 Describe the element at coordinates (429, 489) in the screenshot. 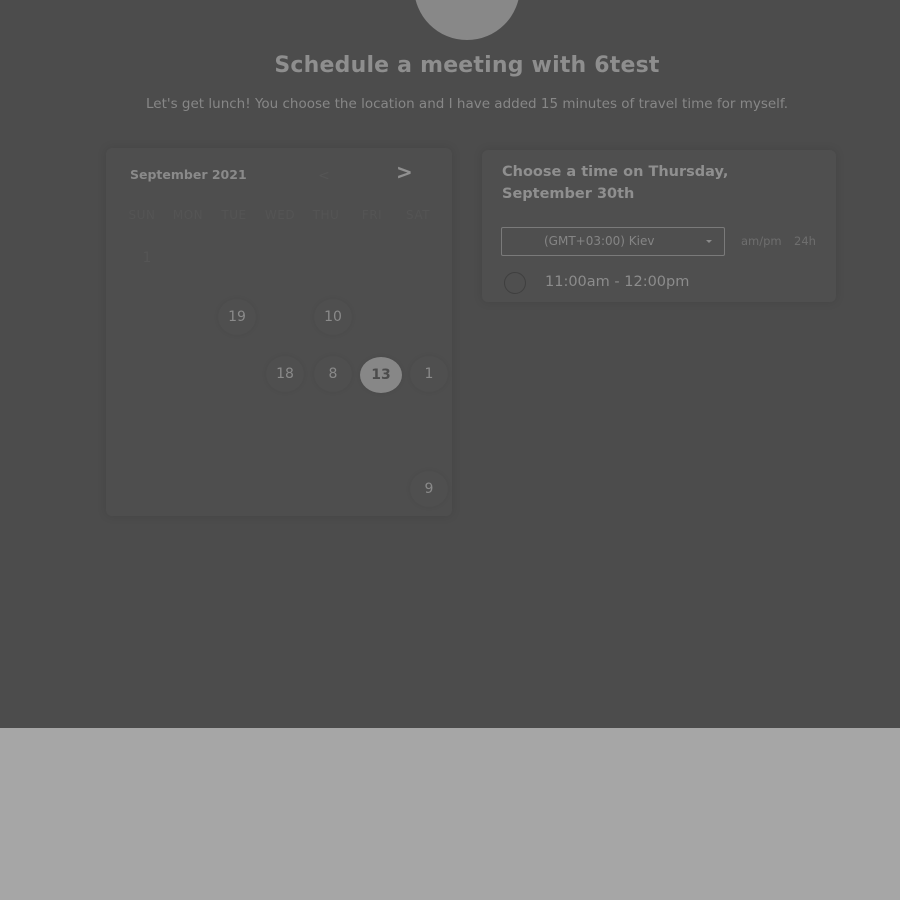

I see `calendar-day: 9` at that location.